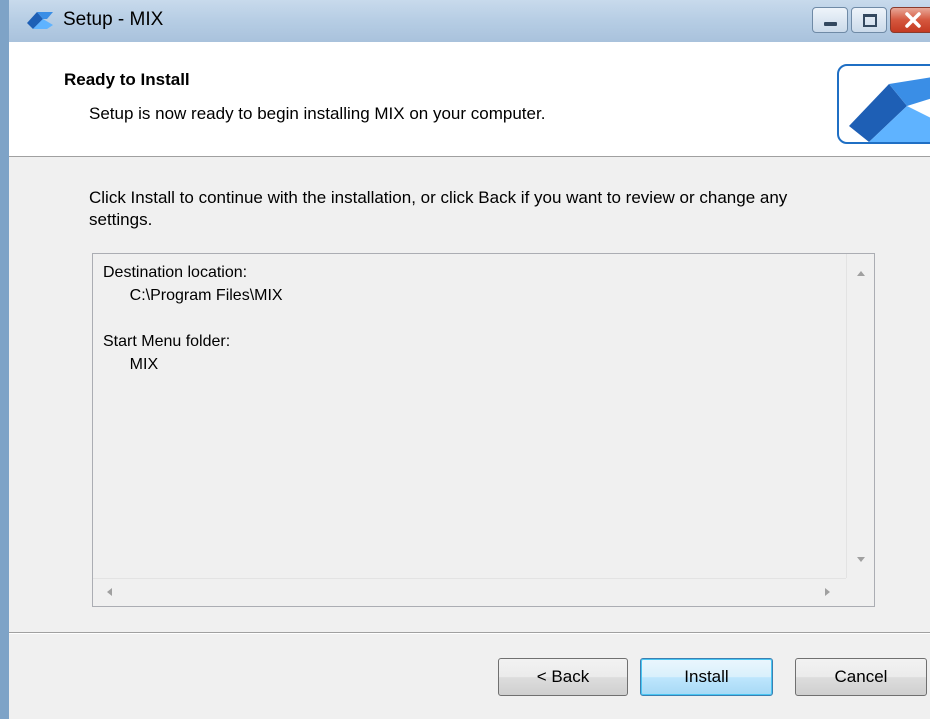 This screenshot has height=719, width=930. What do you see at coordinates (861, 559) in the screenshot?
I see `scroll-down-icon` at bounding box center [861, 559].